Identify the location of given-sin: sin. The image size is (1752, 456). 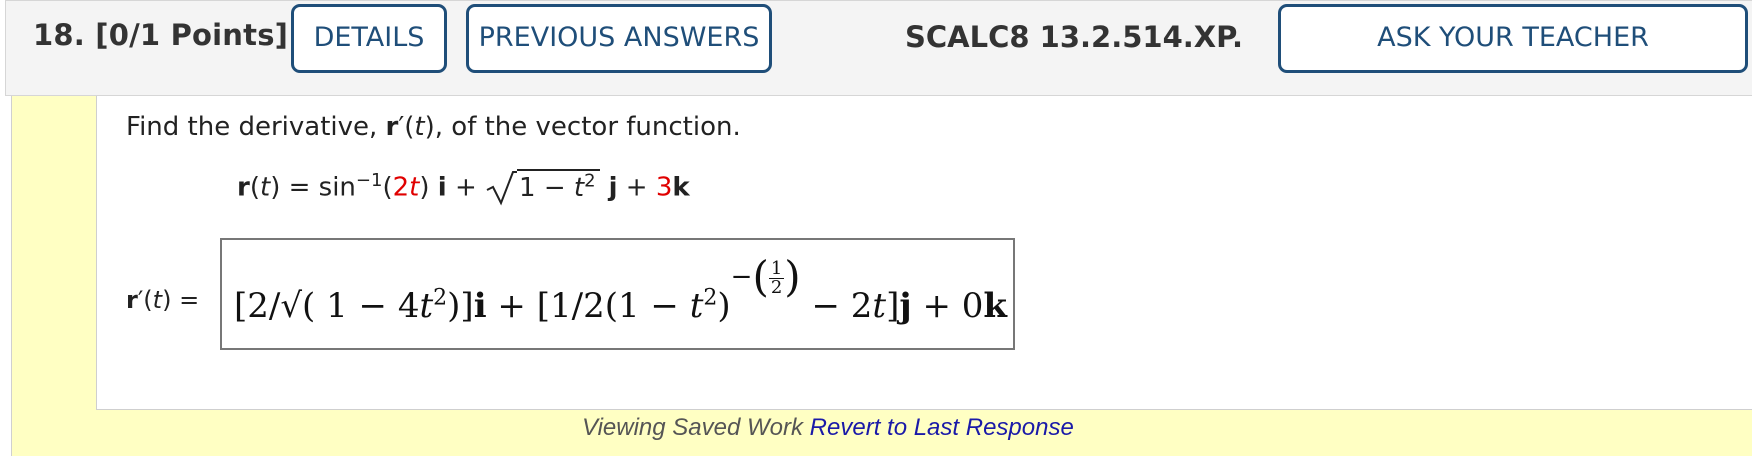
(337, 187).